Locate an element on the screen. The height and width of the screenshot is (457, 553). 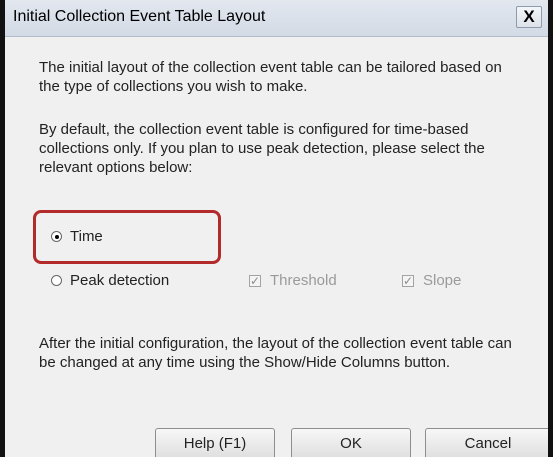
close-button: X is located at coordinates (529, 17).